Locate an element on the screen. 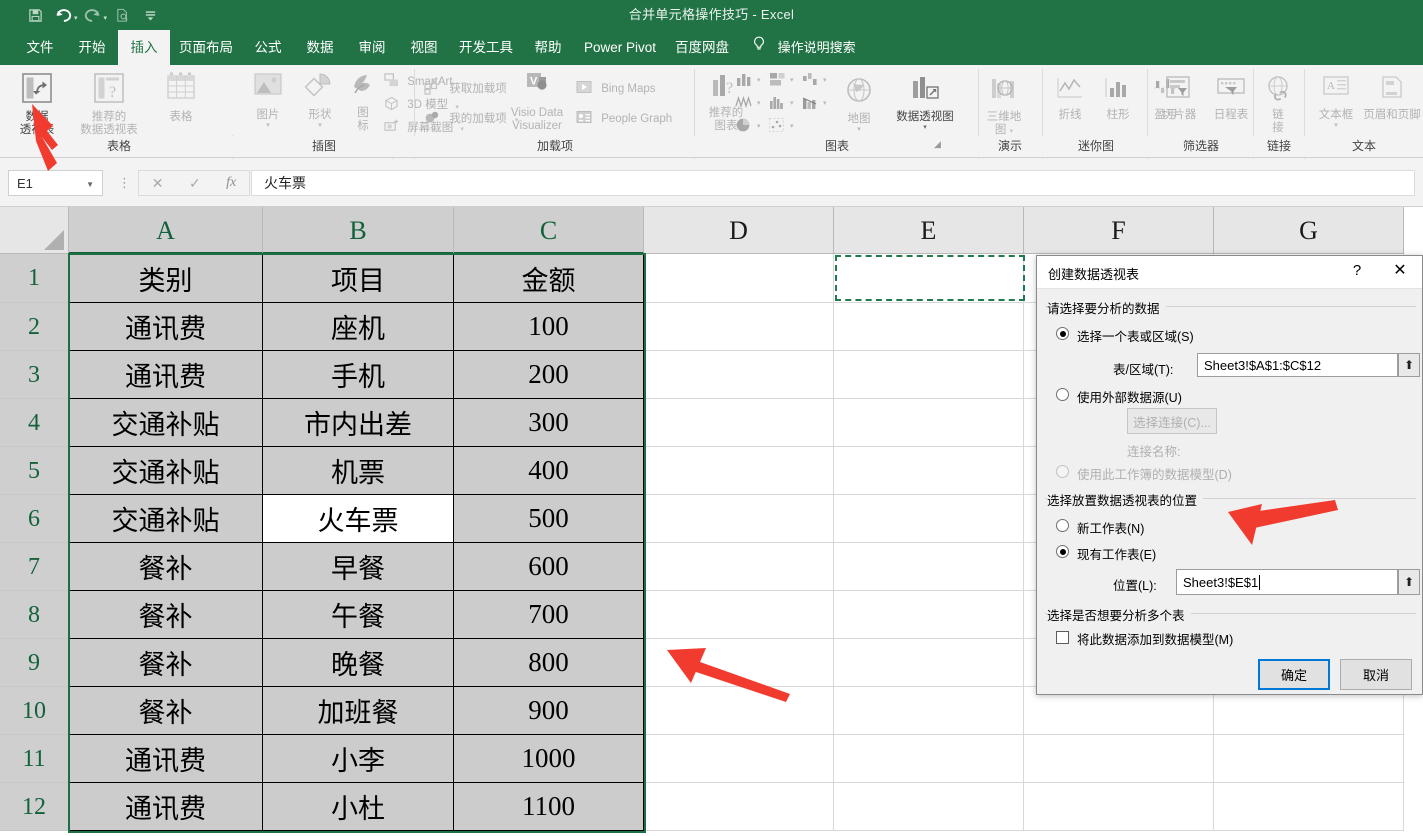 The image size is (1423, 836). cell-b10: 加班餐 is located at coordinates (358, 711).